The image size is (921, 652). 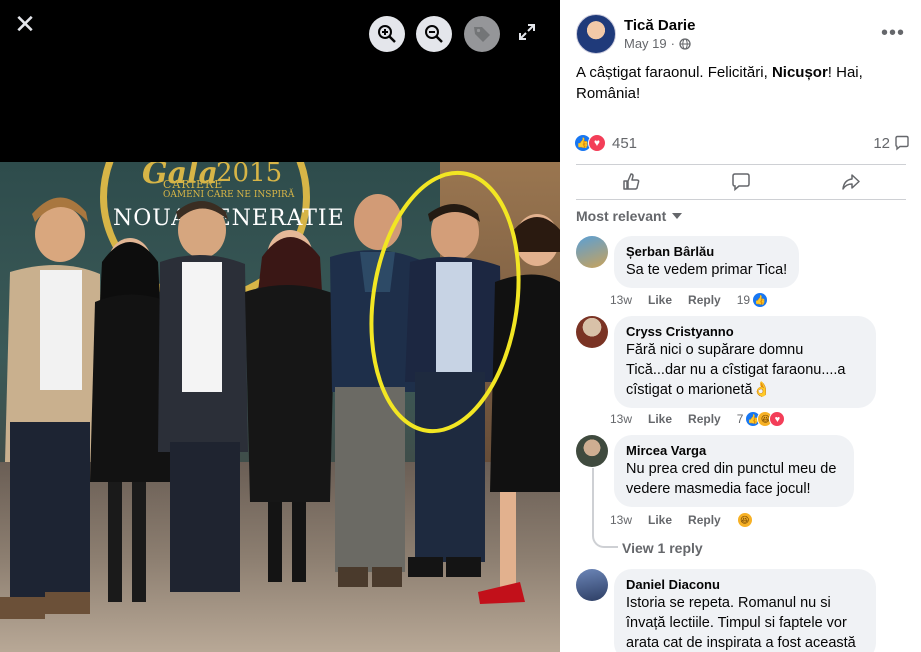 I want to click on globe-icon, so click(x=685, y=43).